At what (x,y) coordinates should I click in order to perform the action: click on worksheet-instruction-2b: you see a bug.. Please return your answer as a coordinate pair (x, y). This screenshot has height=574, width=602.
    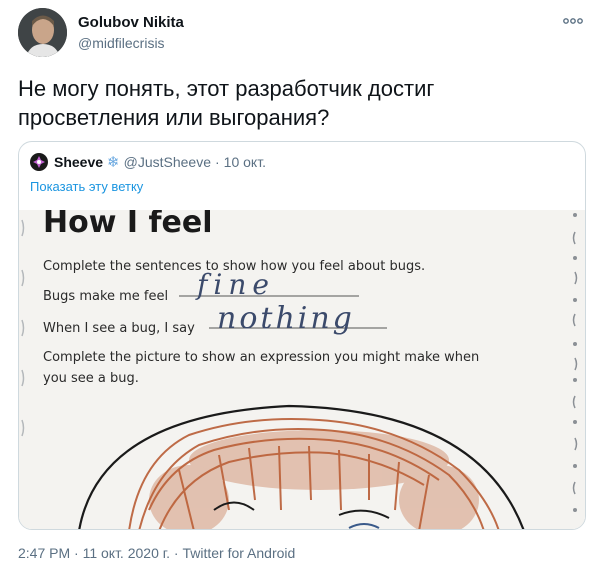
    Looking at the image, I should click on (91, 378).